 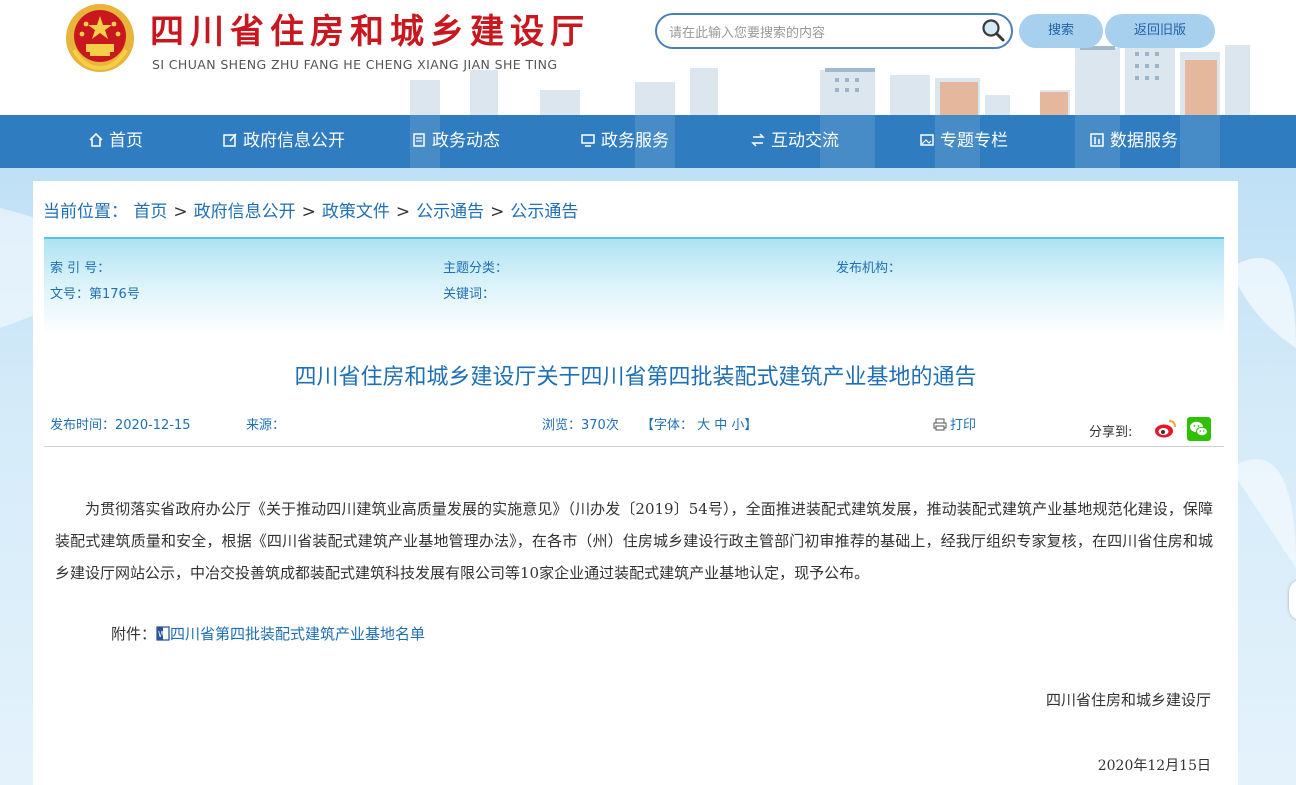 I want to click on nav-label: 政府信息公开, so click(x=294, y=141).